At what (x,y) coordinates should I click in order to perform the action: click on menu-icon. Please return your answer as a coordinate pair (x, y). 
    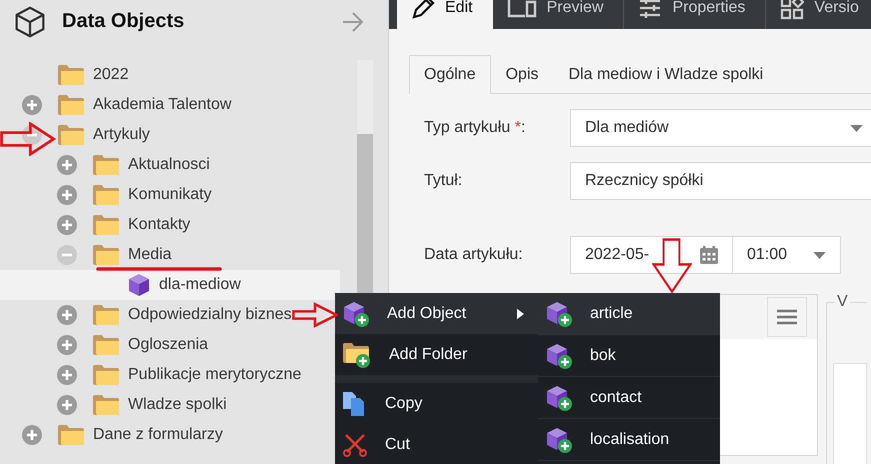
    Looking at the image, I should click on (787, 317).